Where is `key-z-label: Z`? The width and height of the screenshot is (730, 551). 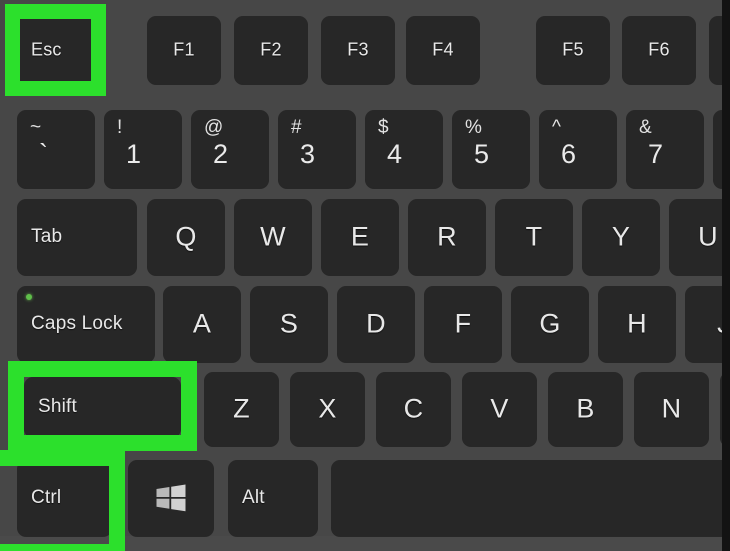 key-z-label: Z is located at coordinates (241, 408).